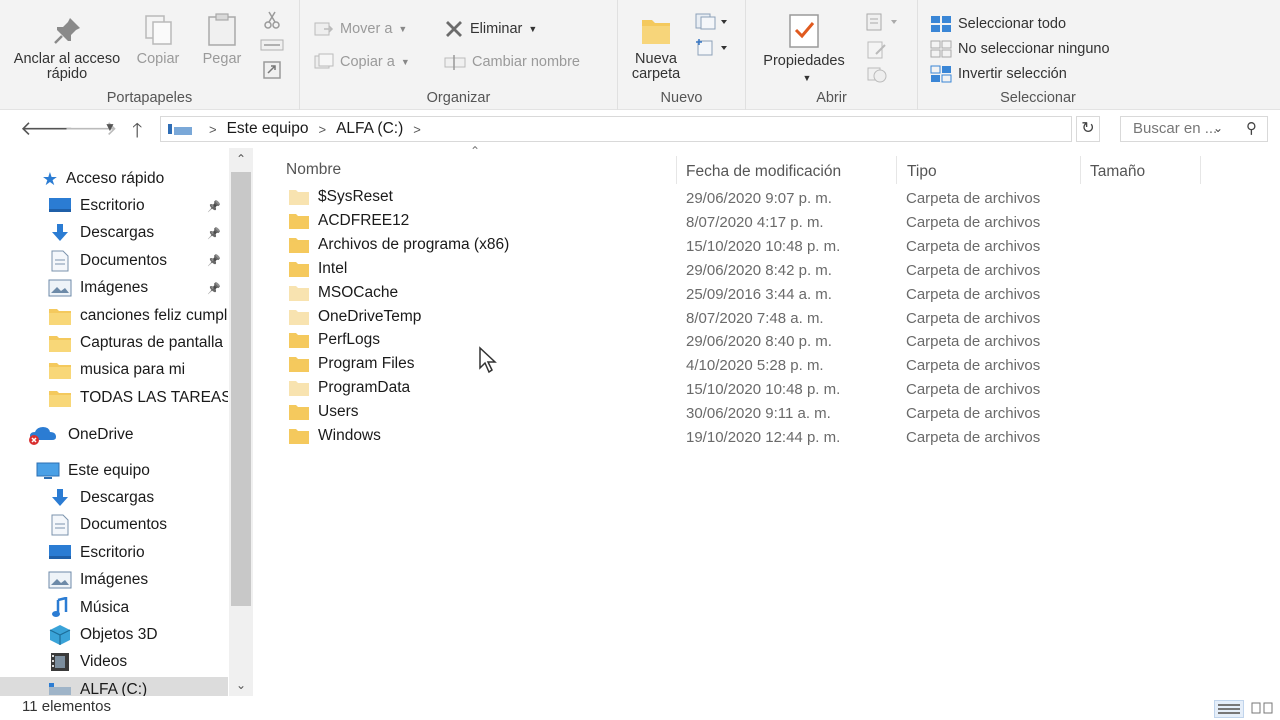 The height and width of the screenshot is (720, 1280). What do you see at coordinates (763, 437) in the screenshot?
I see `file-modified: 19/10/2020 12:44 p. m.` at bounding box center [763, 437].